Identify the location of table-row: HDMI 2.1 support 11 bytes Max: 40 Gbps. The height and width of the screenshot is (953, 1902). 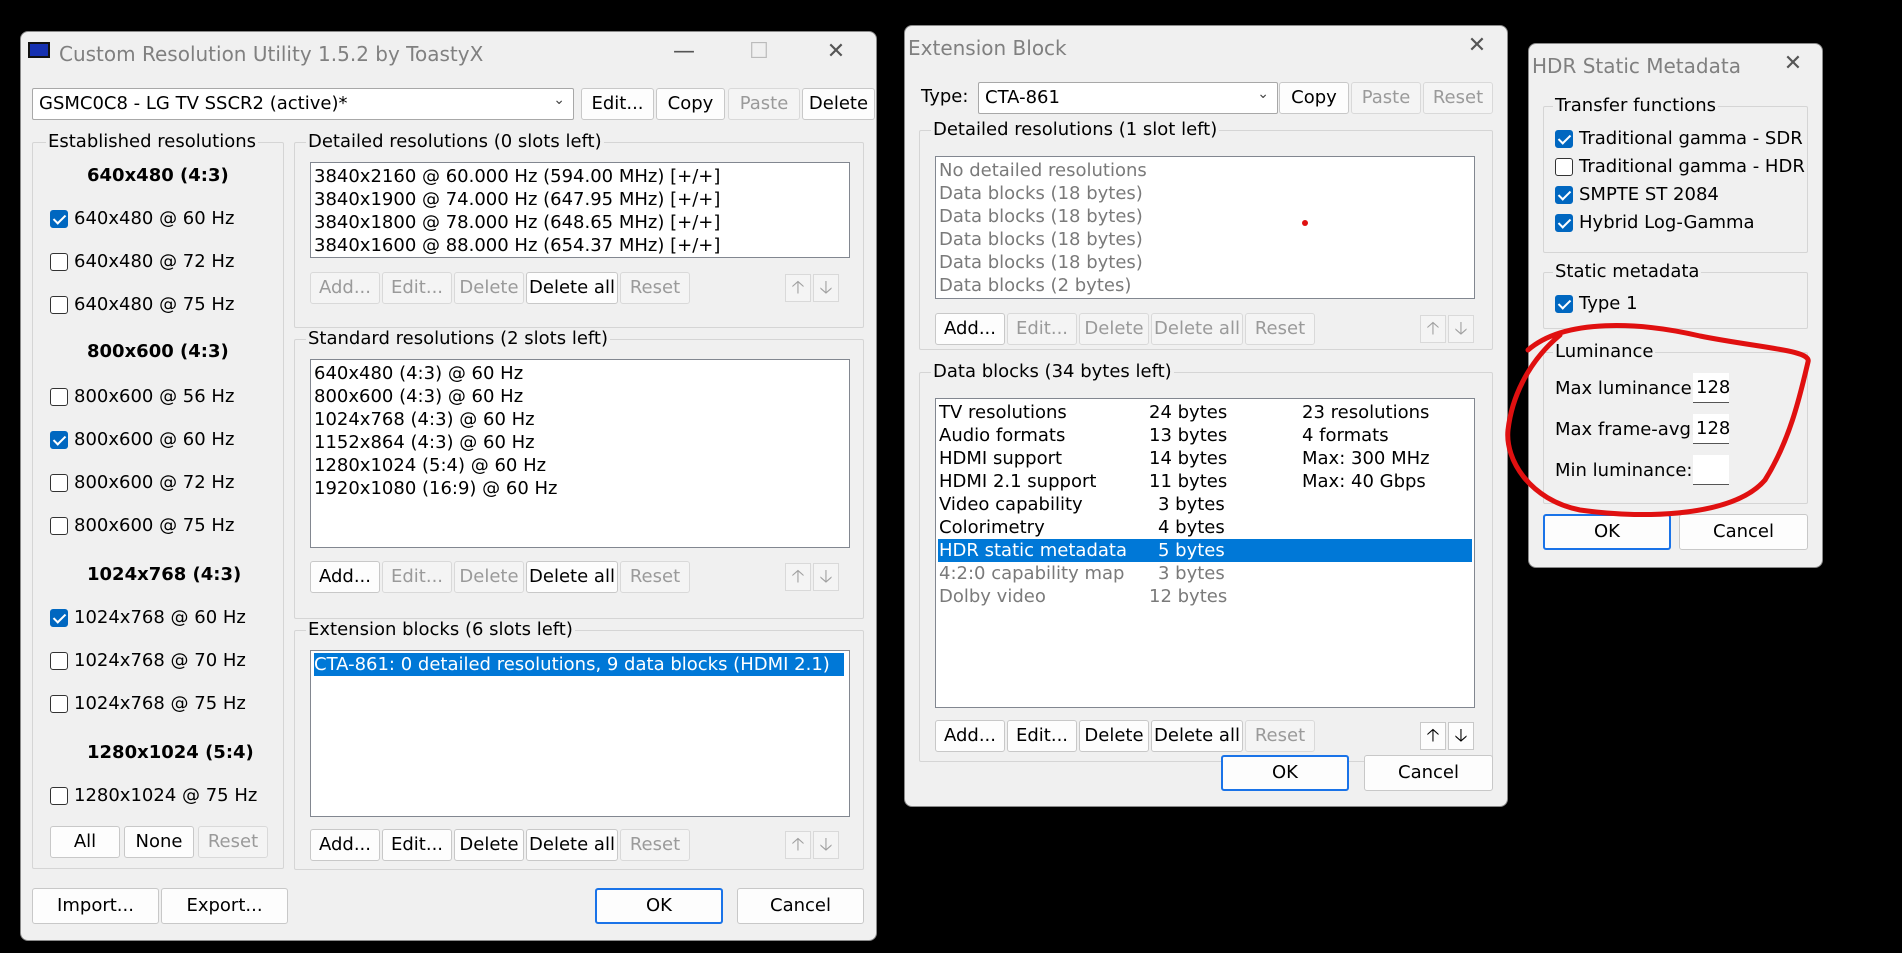
(1205, 481).